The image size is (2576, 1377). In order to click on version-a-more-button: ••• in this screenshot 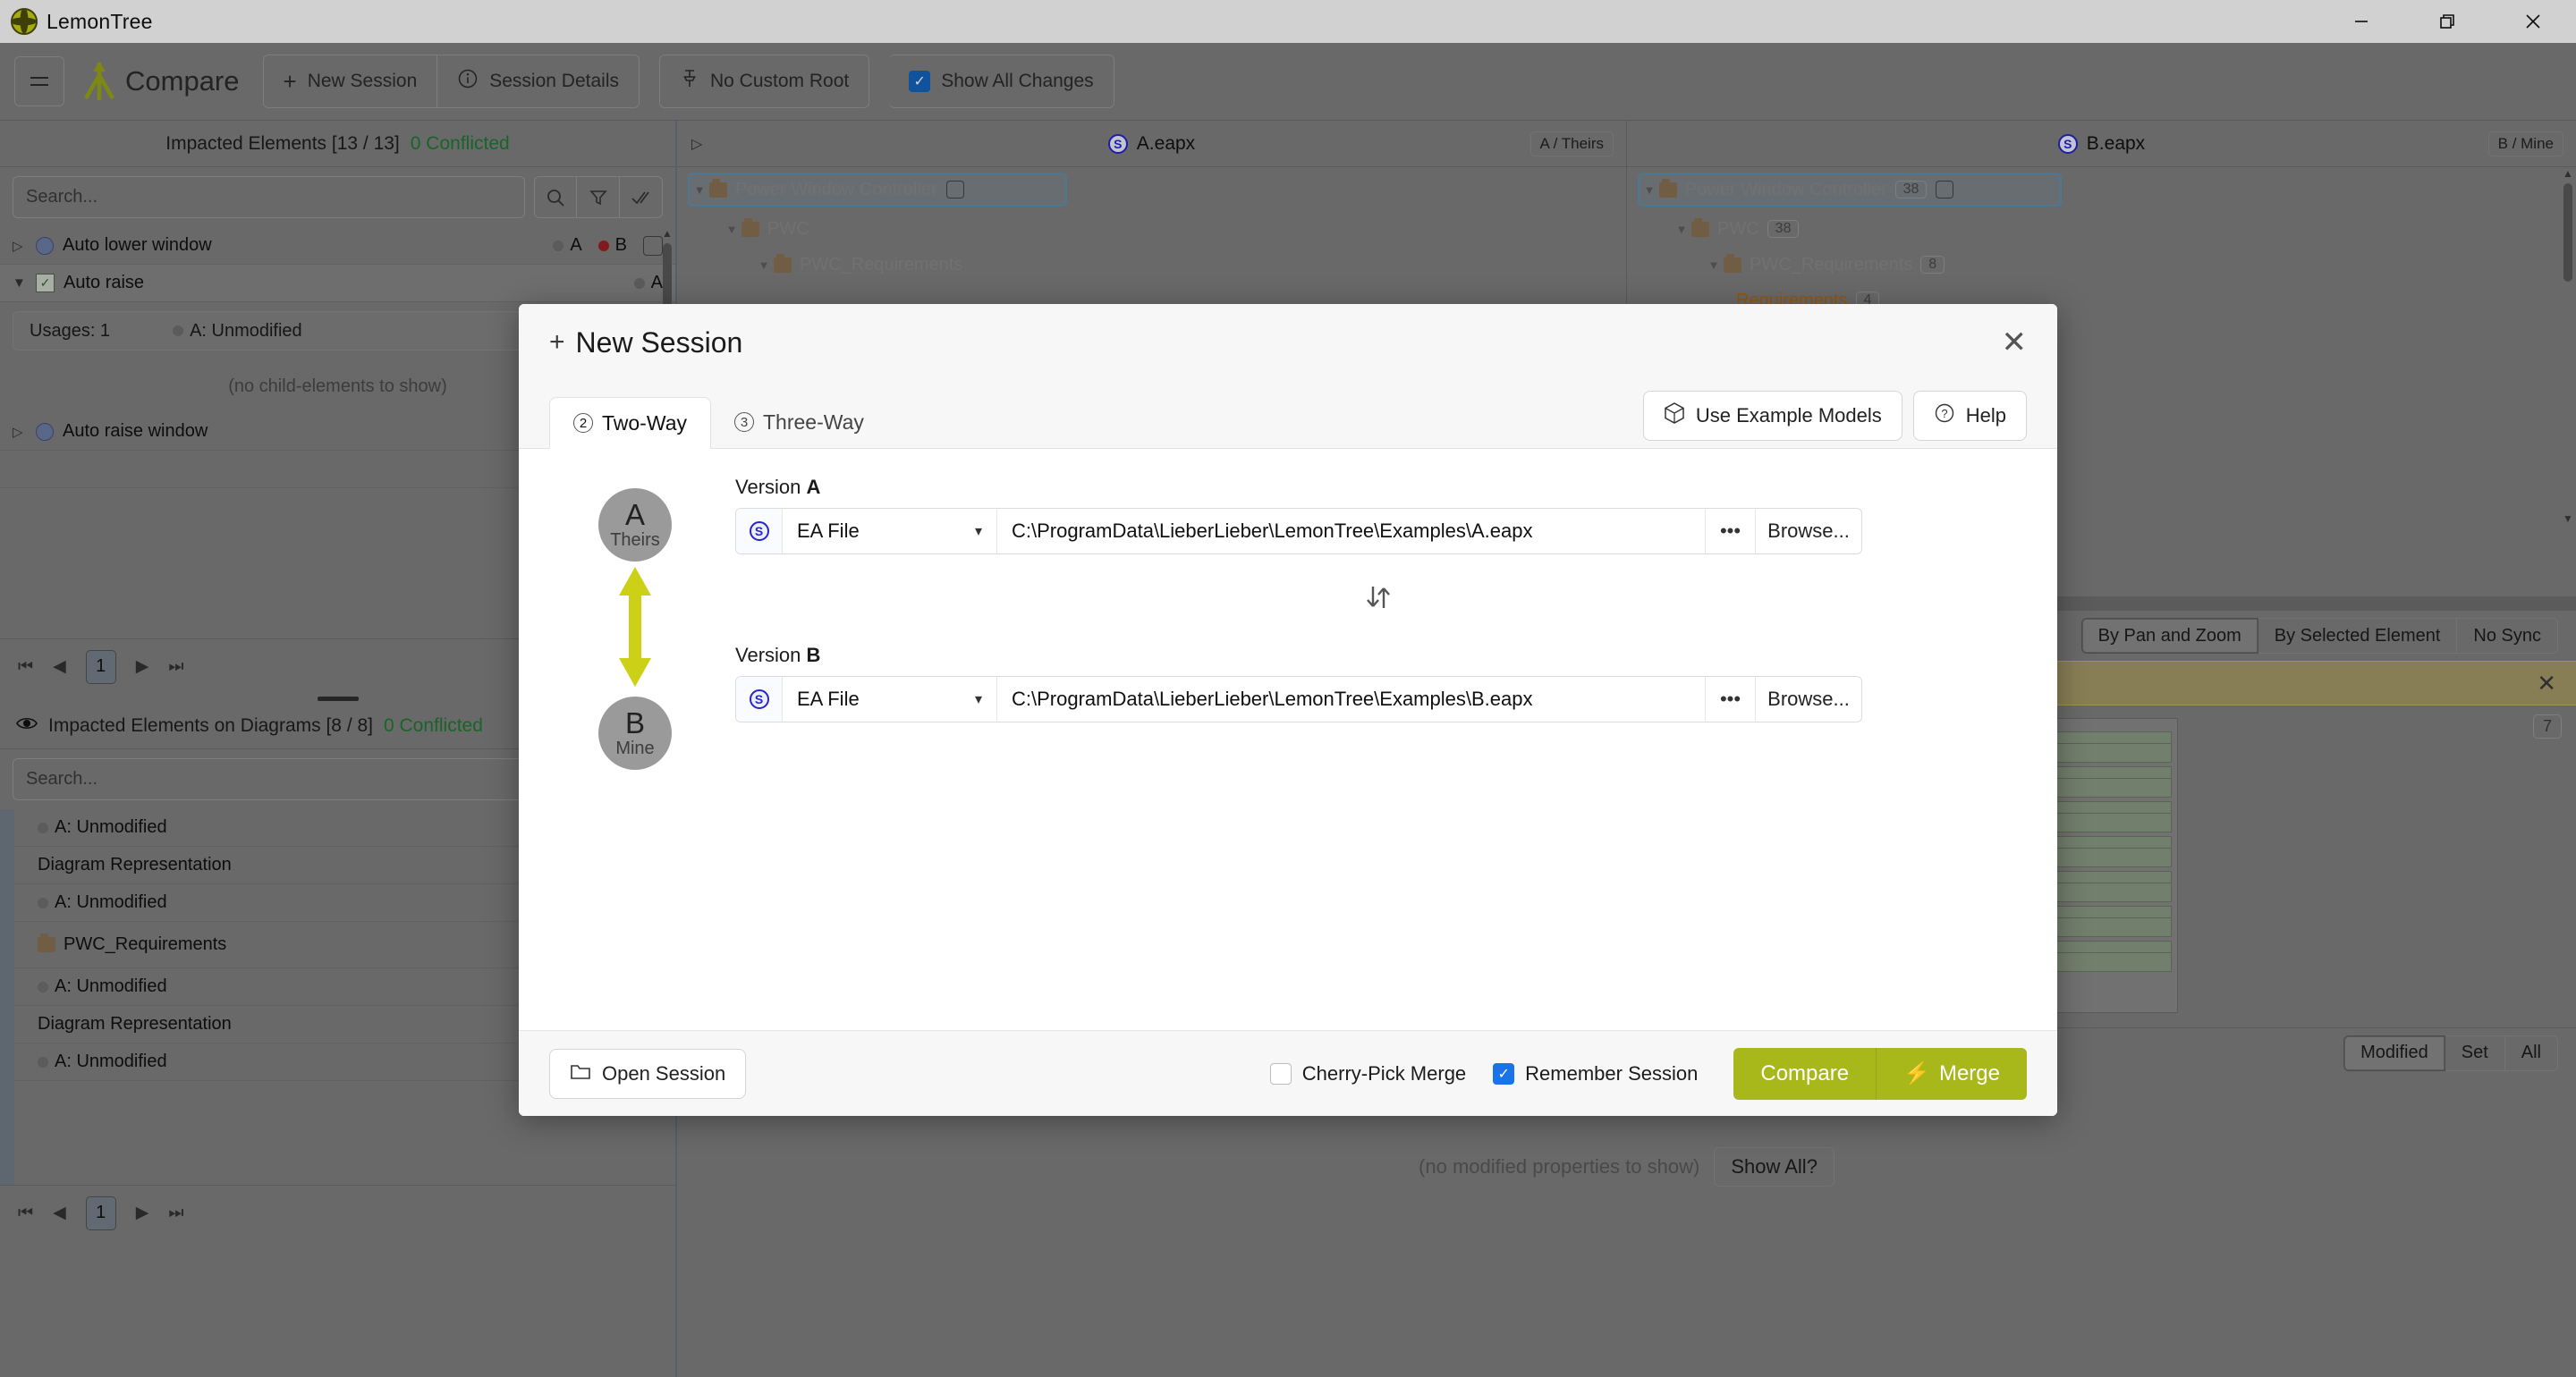, I will do `click(1731, 531)`.